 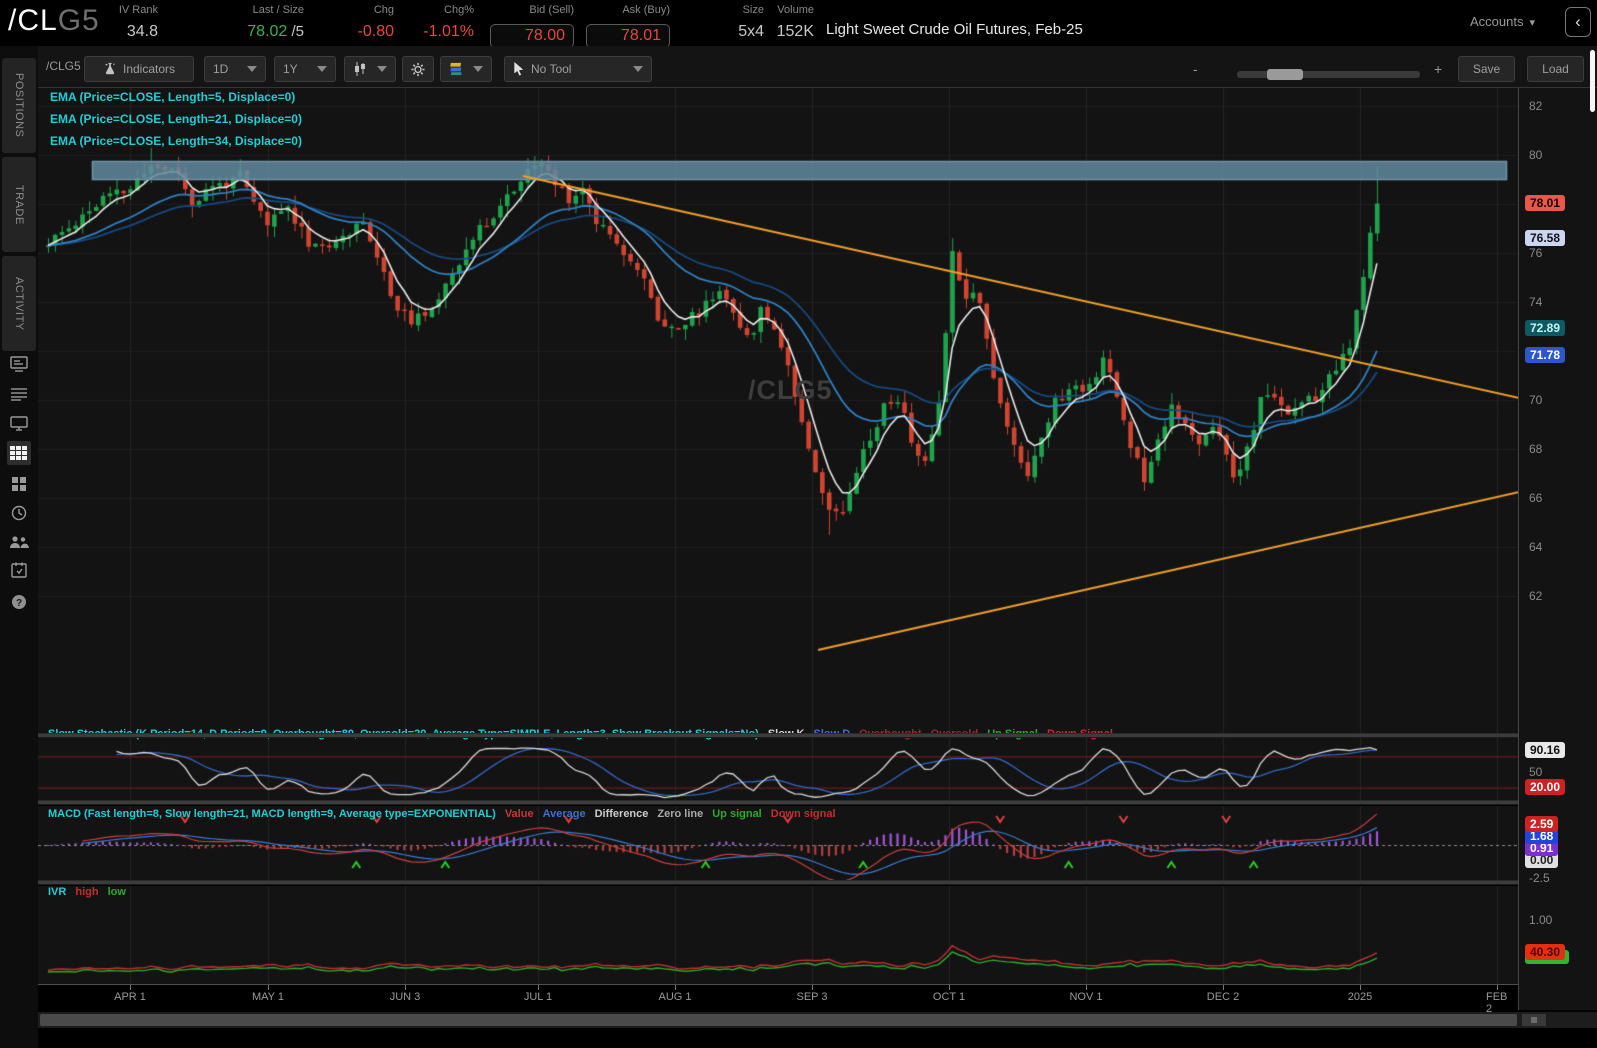 I want to click on field-label: IV Rank, so click(x=138, y=10).